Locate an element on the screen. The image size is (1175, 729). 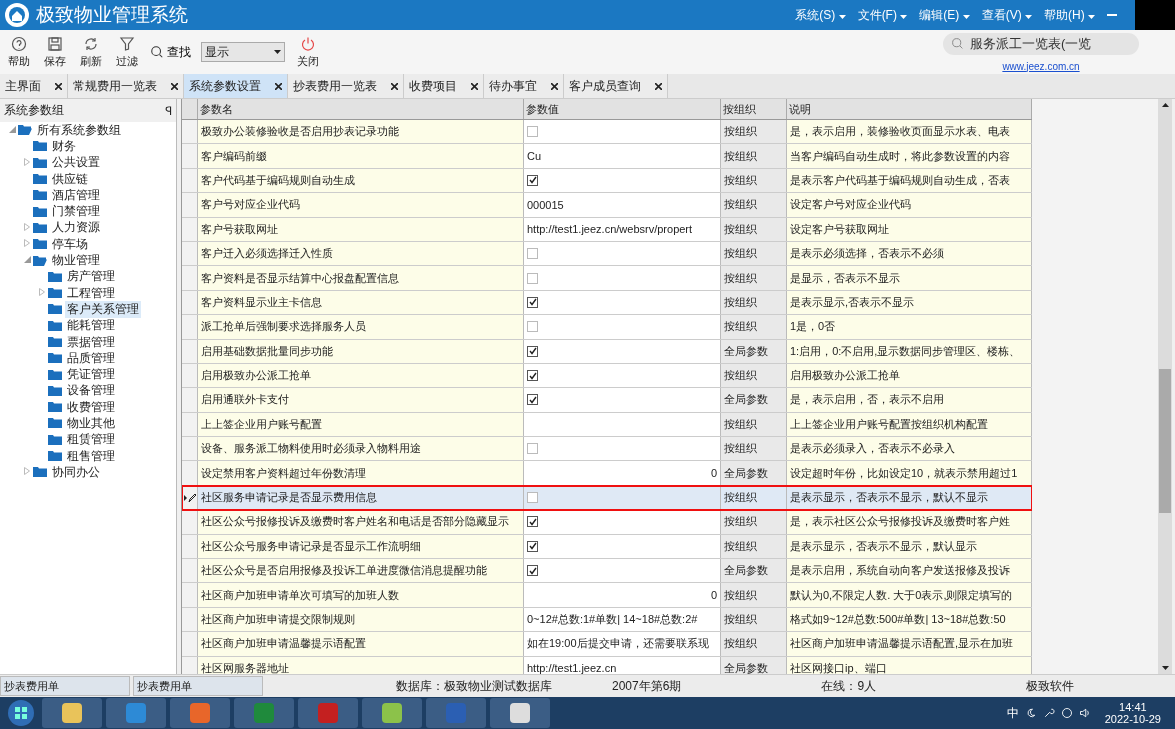
tree-item: 公共设置 is located at coordinates (76, 163).